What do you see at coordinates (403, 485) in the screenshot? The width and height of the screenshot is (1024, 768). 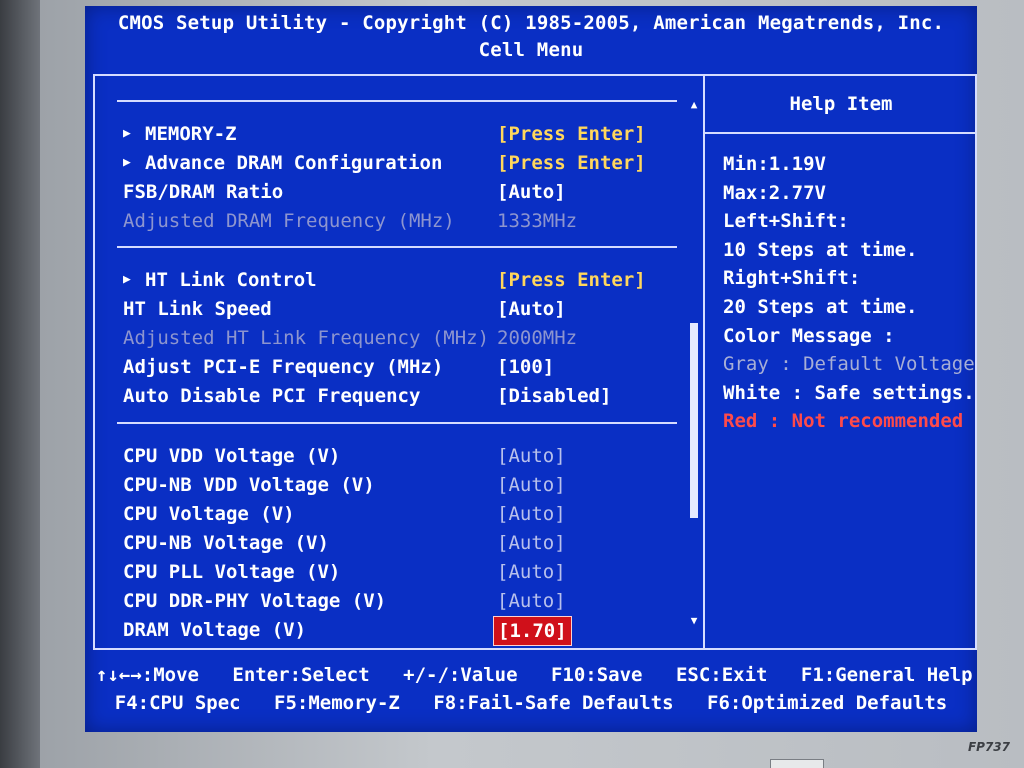 I see `menu-item-cpu-nb-vdd-voltage: CPU-NB VDD Voltage (V) [Auto]` at bounding box center [403, 485].